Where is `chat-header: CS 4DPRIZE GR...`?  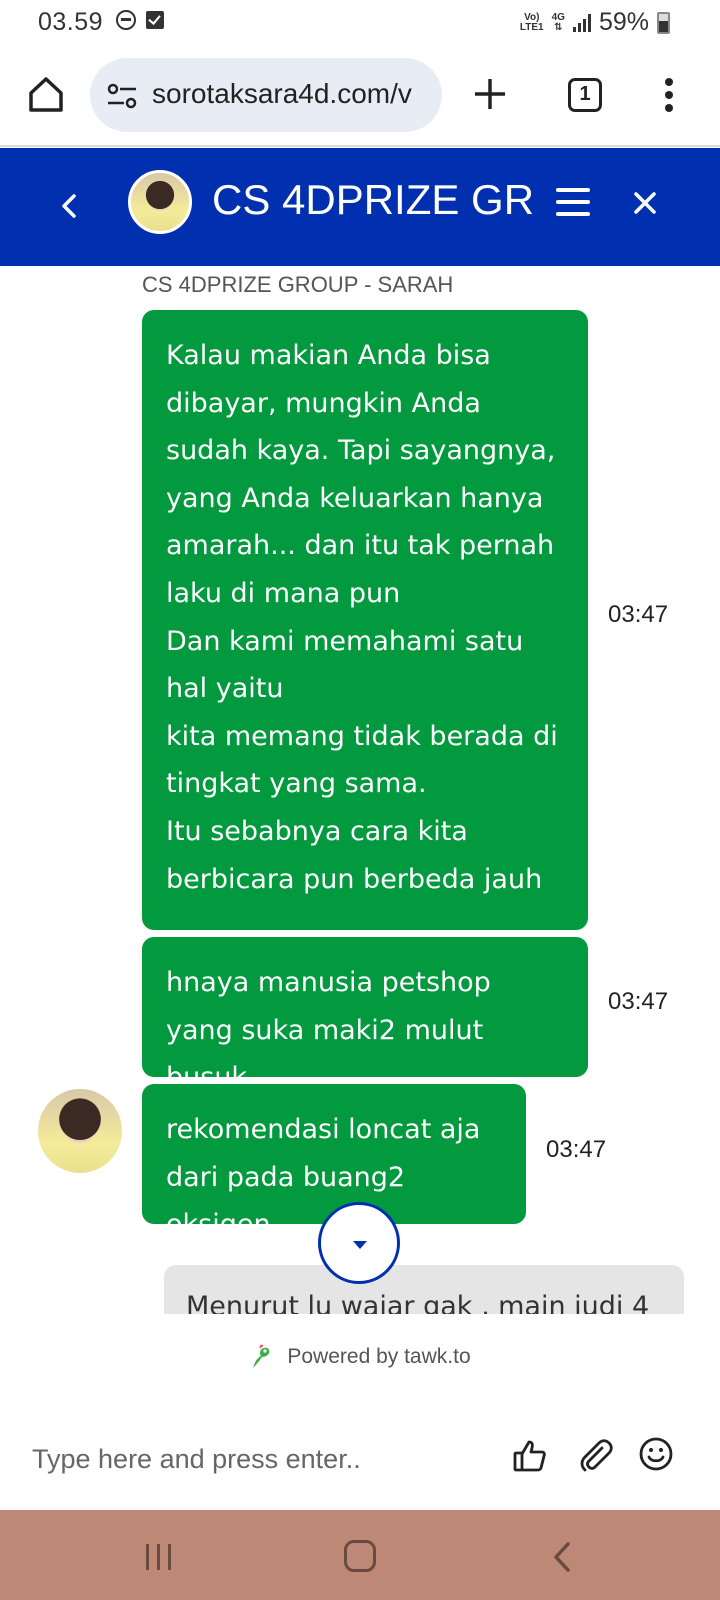
chat-header: CS 4DPRIZE GR... is located at coordinates (360, 207).